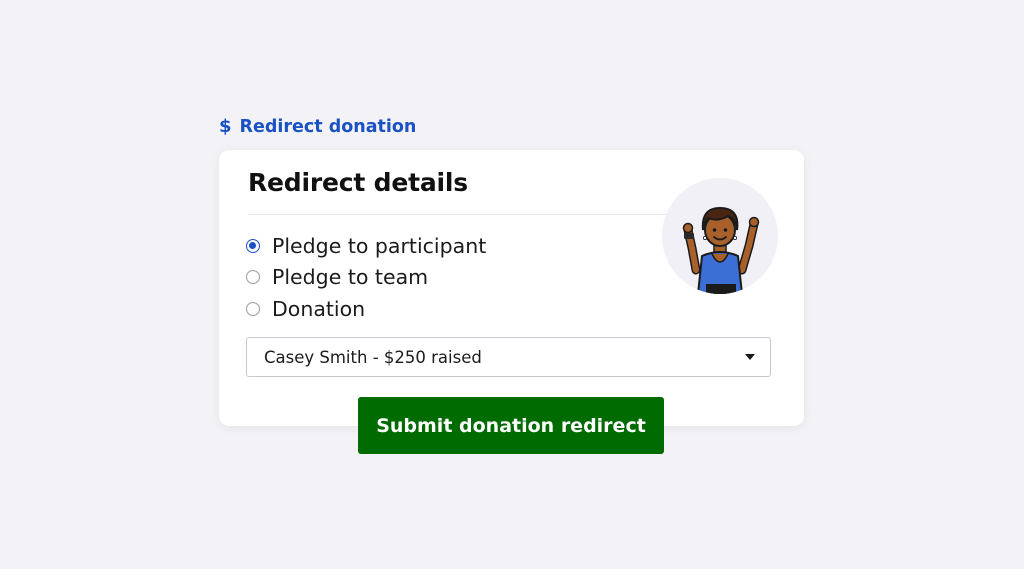  What do you see at coordinates (373, 357) in the screenshot?
I see `participant-select-value: Casey Smith - $250 raised` at bounding box center [373, 357].